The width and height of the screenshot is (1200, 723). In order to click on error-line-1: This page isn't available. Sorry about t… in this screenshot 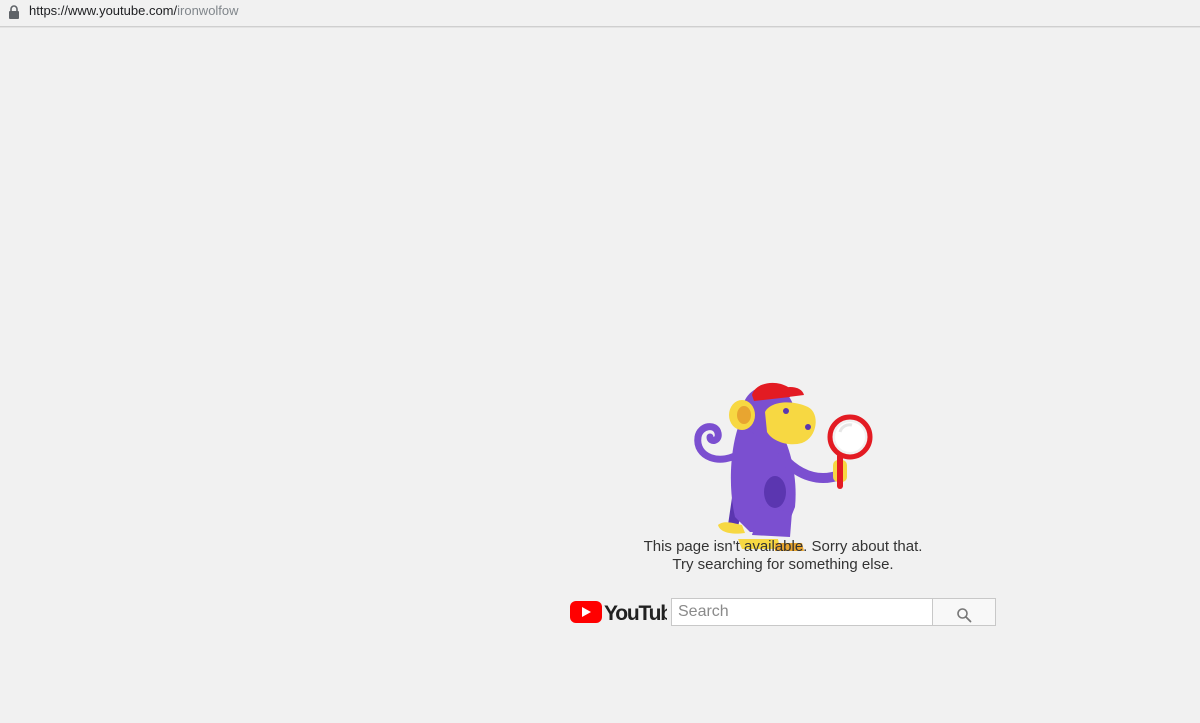, I will do `click(783, 546)`.